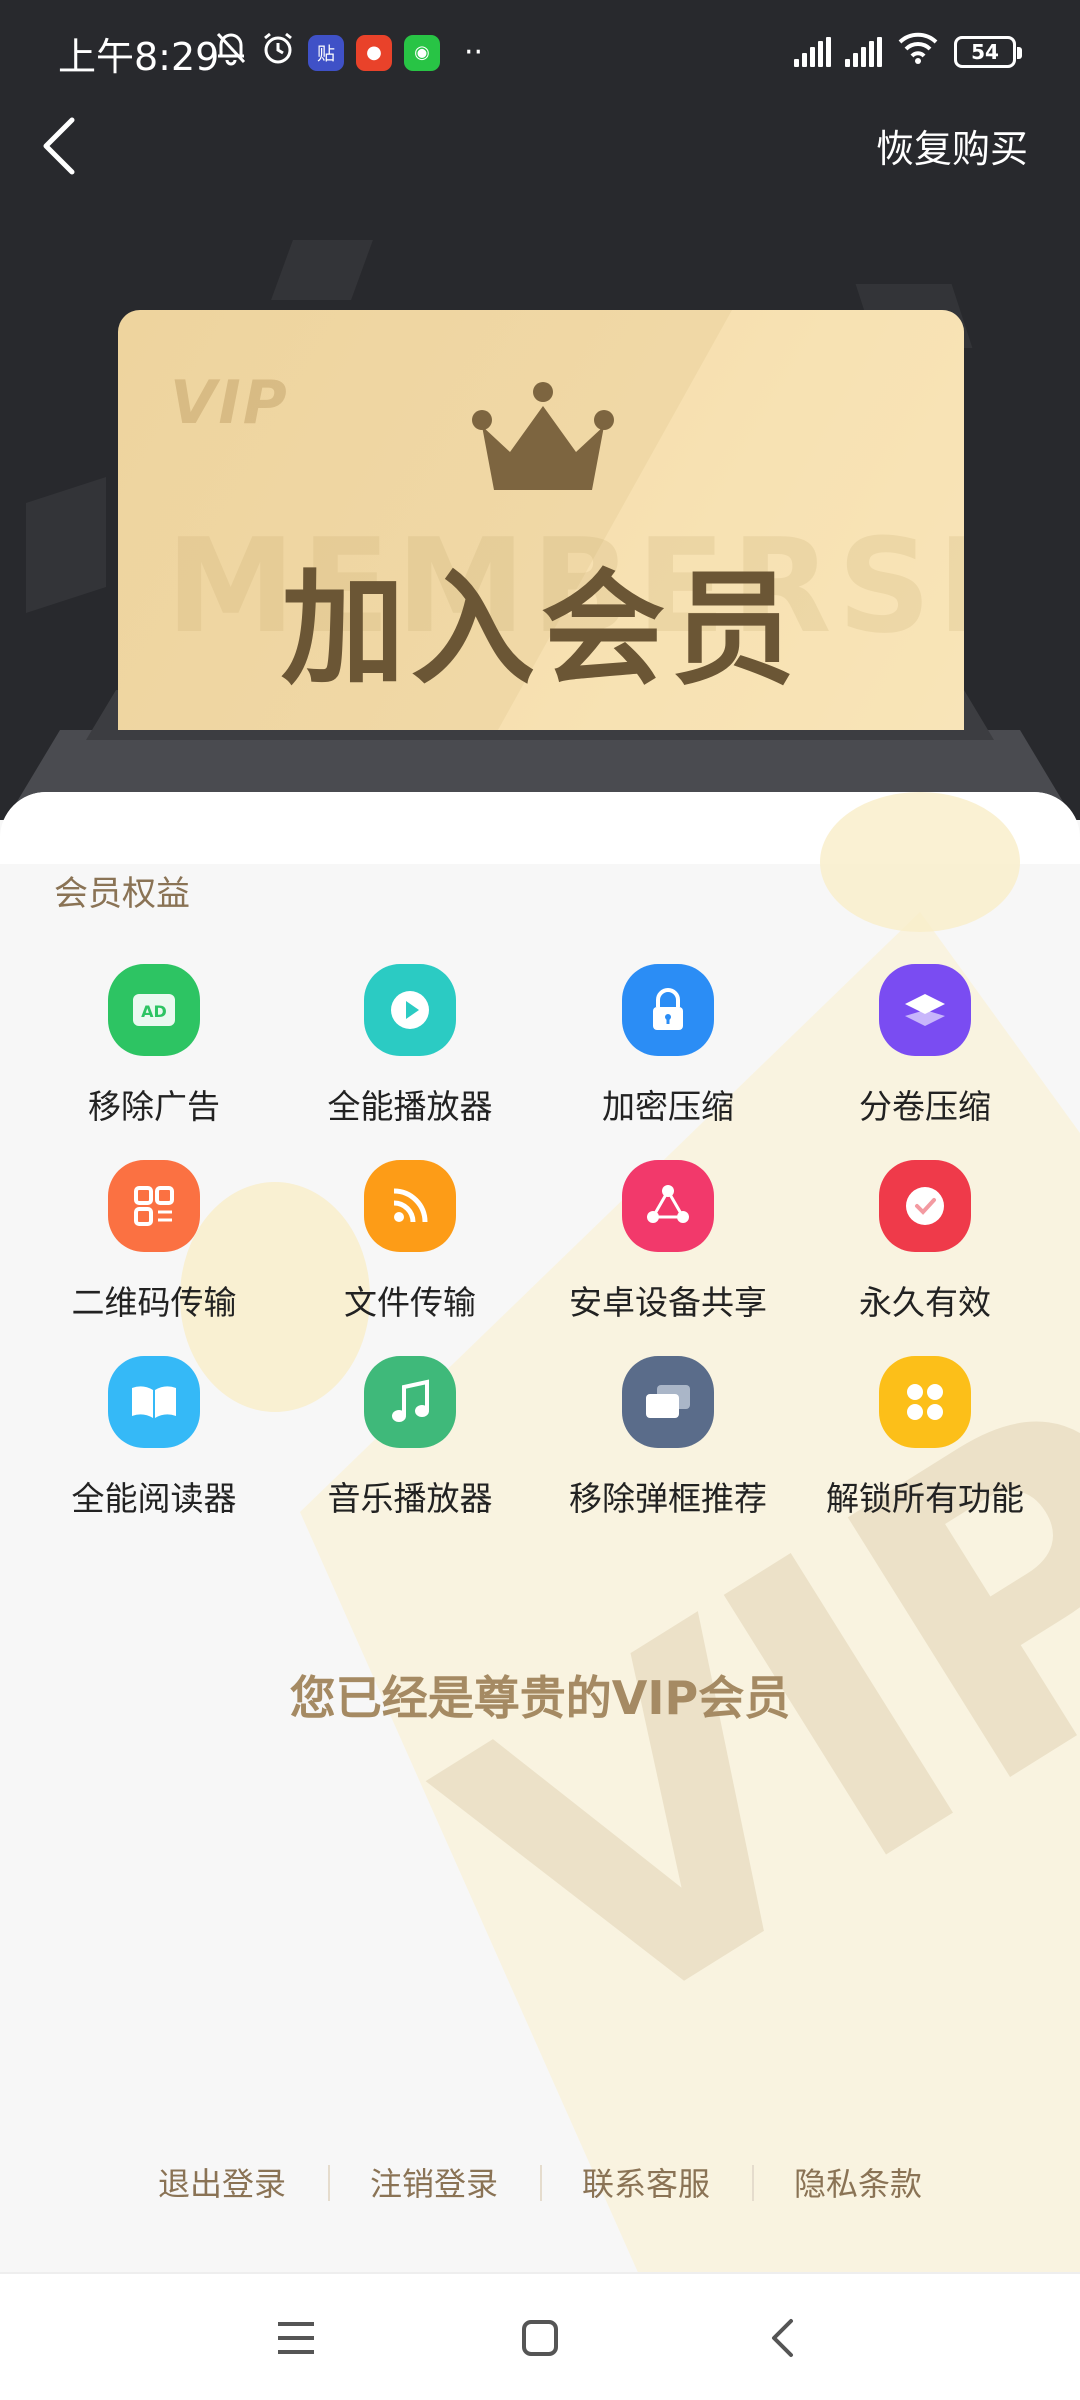  What do you see at coordinates (474, 52) in the screenshot?
I see `more-notifications-icon: ··` at bounding box center [474, 52].